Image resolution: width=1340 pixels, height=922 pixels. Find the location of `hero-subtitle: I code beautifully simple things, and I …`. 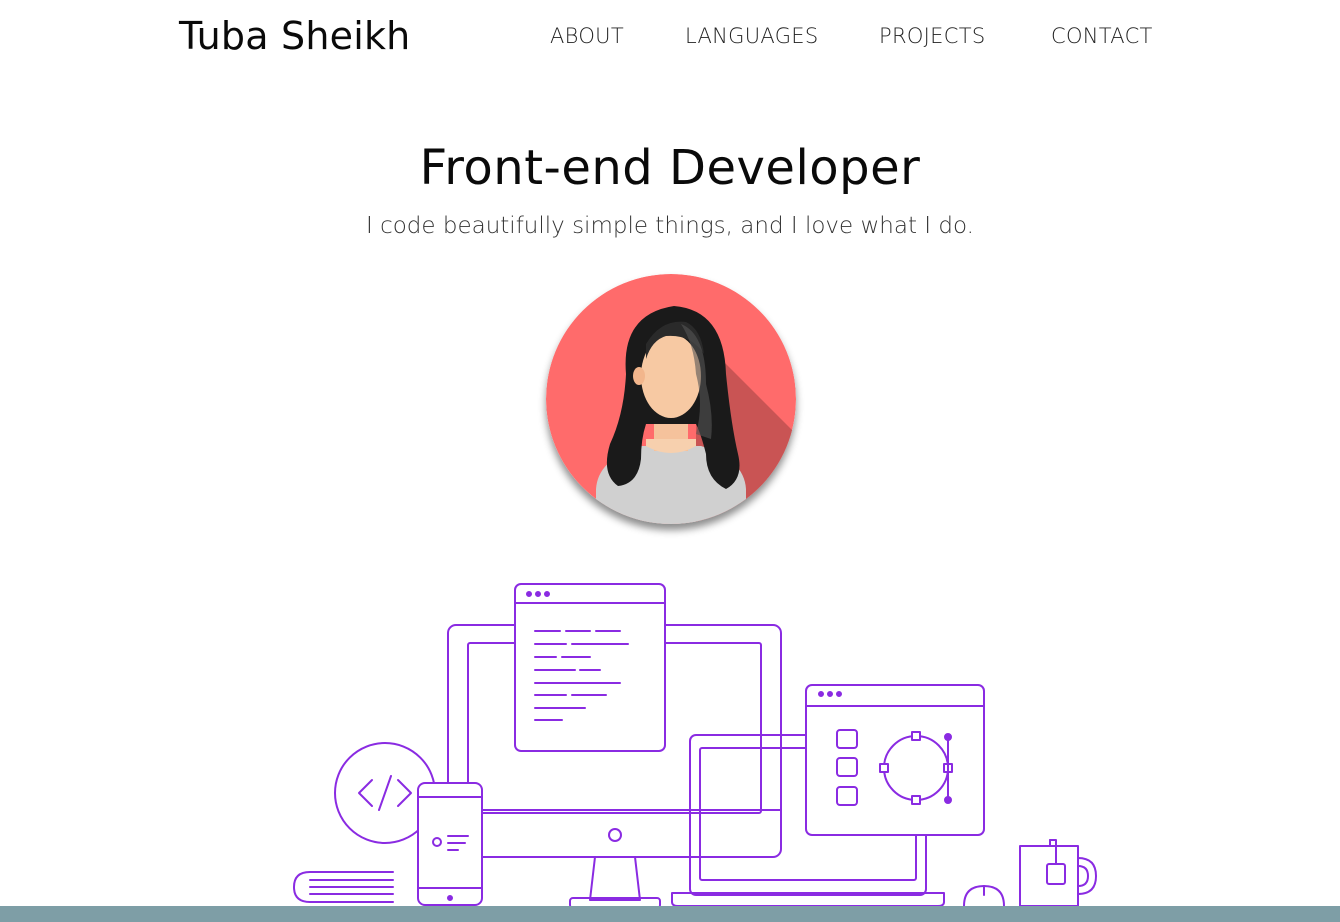

hero-subtitle: I code beautifully simple things, and I … is located at coordinates (670, 226).